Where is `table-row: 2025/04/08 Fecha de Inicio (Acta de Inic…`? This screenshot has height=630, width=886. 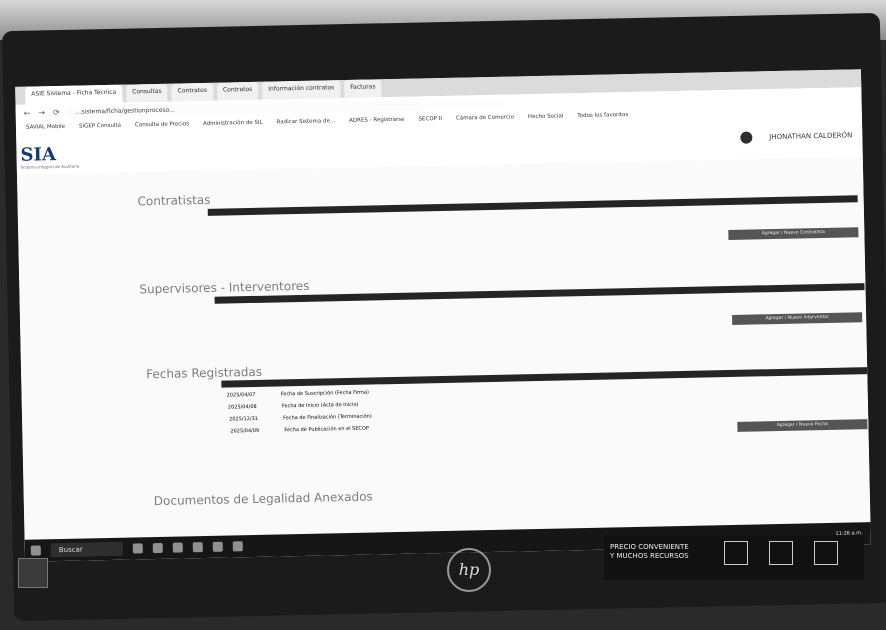 table-row: 2025/04/08 Fecha de Inicio (Acta de Inic… is located at coordinates (293, 406).